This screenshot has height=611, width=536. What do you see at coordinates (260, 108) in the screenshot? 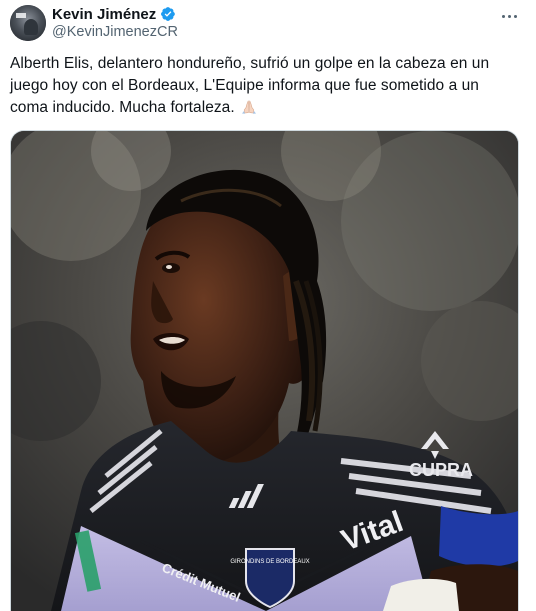
I see `tweet-text-line: coma inducido. Mucha fortaleza.` at bounding box center [260, 108].